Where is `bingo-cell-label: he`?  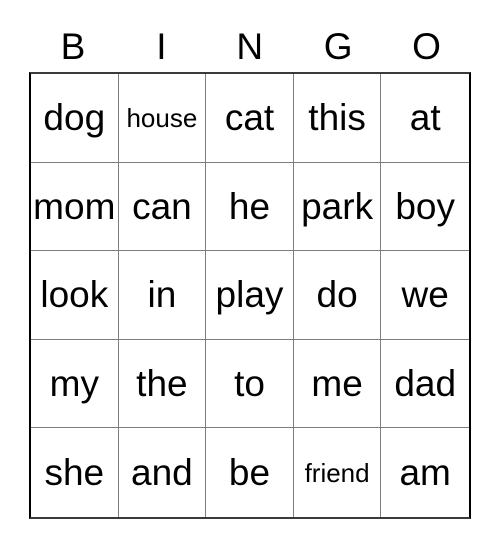
bingo-cell-label: he is located at coordinates (249, 206).